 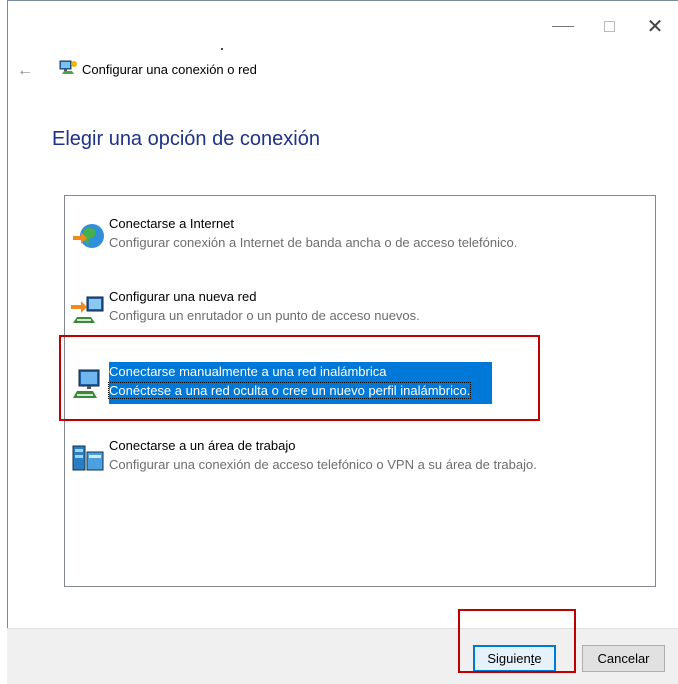 What do you see at coordinates (88, 236) in the screenshot?
I see `globe-icon` at bounding box center [88, 236].